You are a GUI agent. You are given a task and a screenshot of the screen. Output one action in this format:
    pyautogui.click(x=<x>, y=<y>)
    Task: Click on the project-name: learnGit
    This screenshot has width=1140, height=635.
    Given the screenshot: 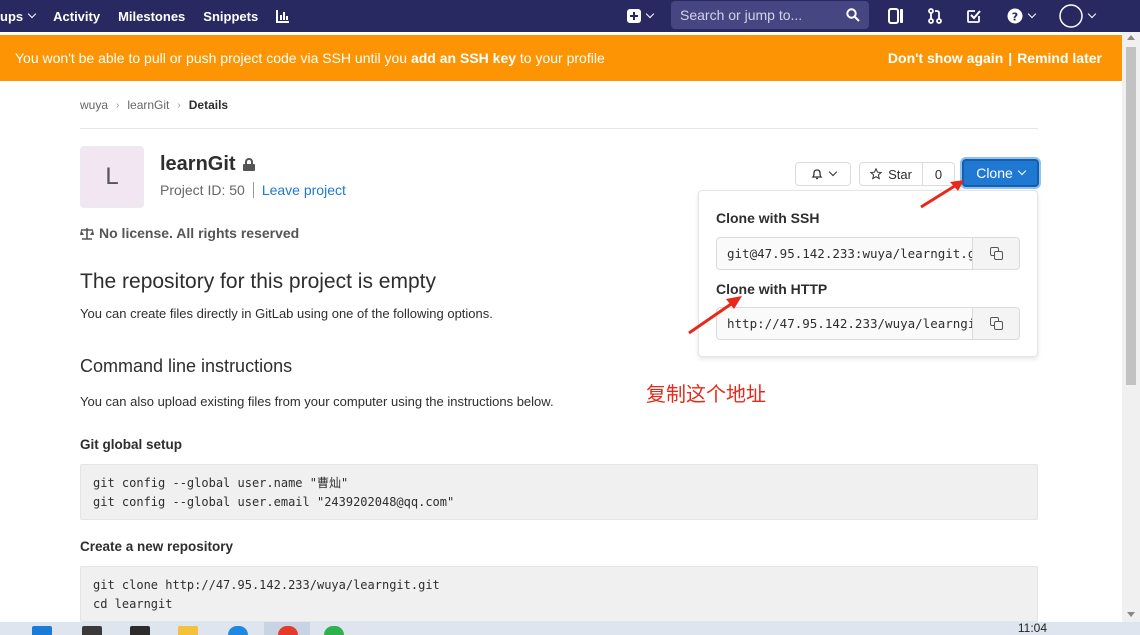 What is the action you would take?
    pyautogui.click(x=198, y=164)
    